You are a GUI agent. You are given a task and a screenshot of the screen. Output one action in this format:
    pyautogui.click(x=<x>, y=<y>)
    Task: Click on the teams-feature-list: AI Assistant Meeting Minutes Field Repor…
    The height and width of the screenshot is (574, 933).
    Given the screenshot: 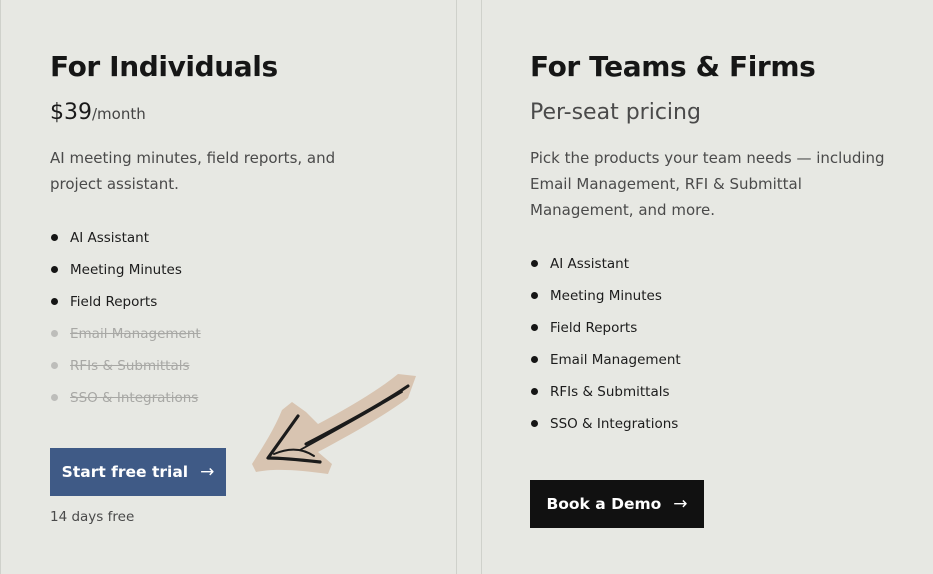 What is the action you would take?
    pyautogui.click(x=605, y=350)
    